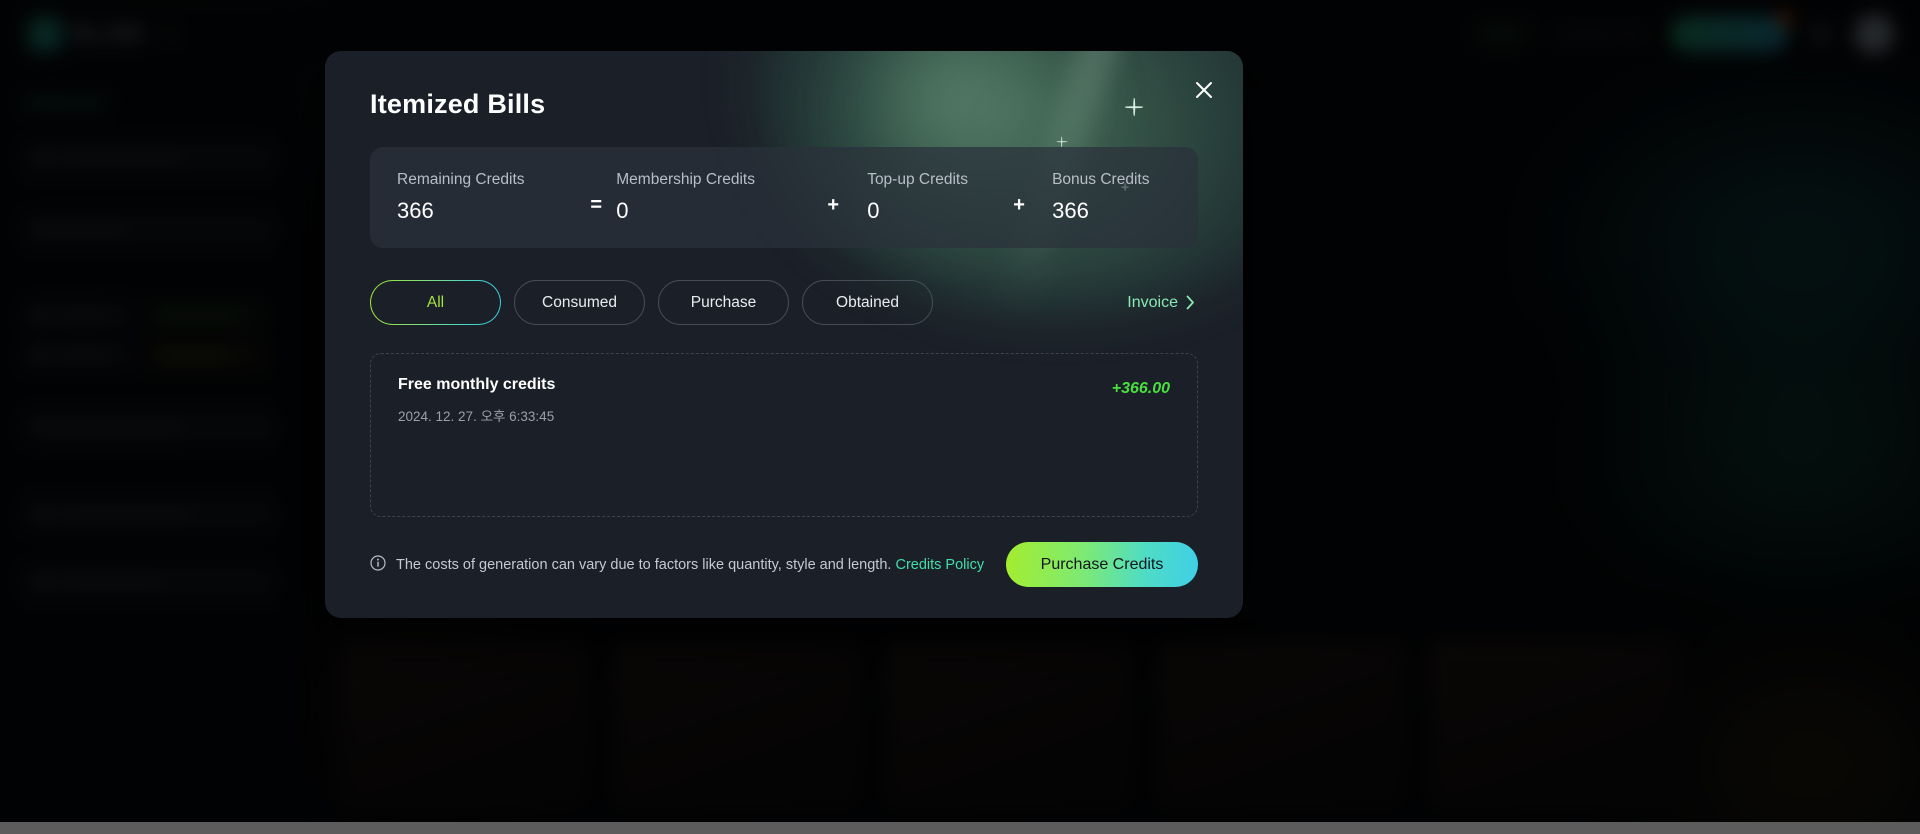  What do you see at coordinates (378, 563) in the screenshot?
I see `info-circle-icon` at bounding box center [378, 563].